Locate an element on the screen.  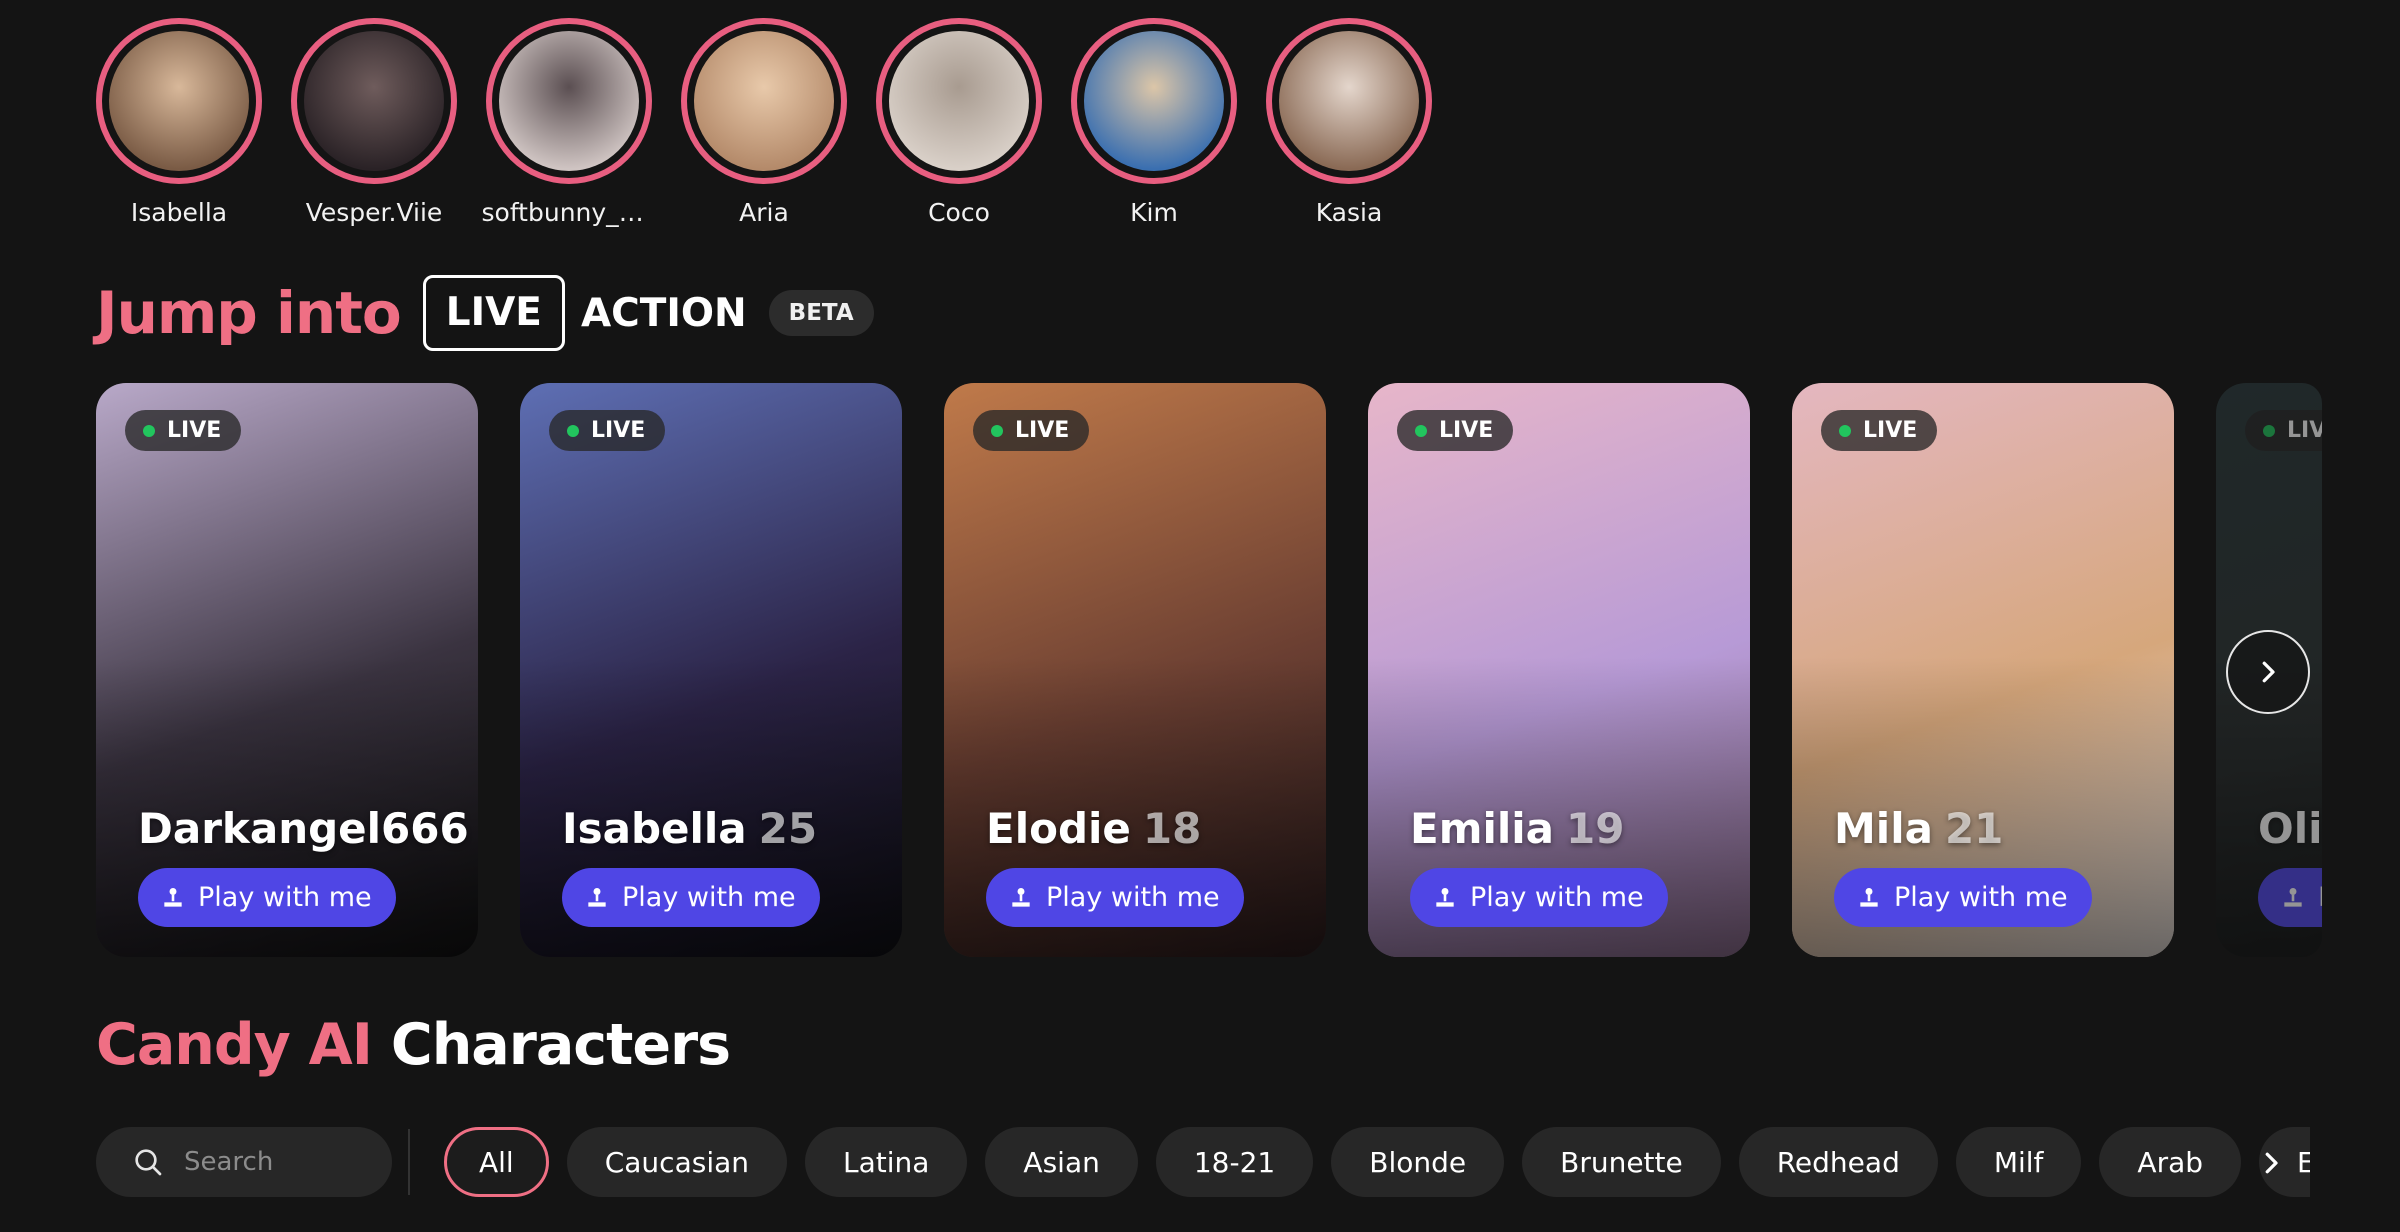
card-age: 25 is located at coordinates (788, 828).